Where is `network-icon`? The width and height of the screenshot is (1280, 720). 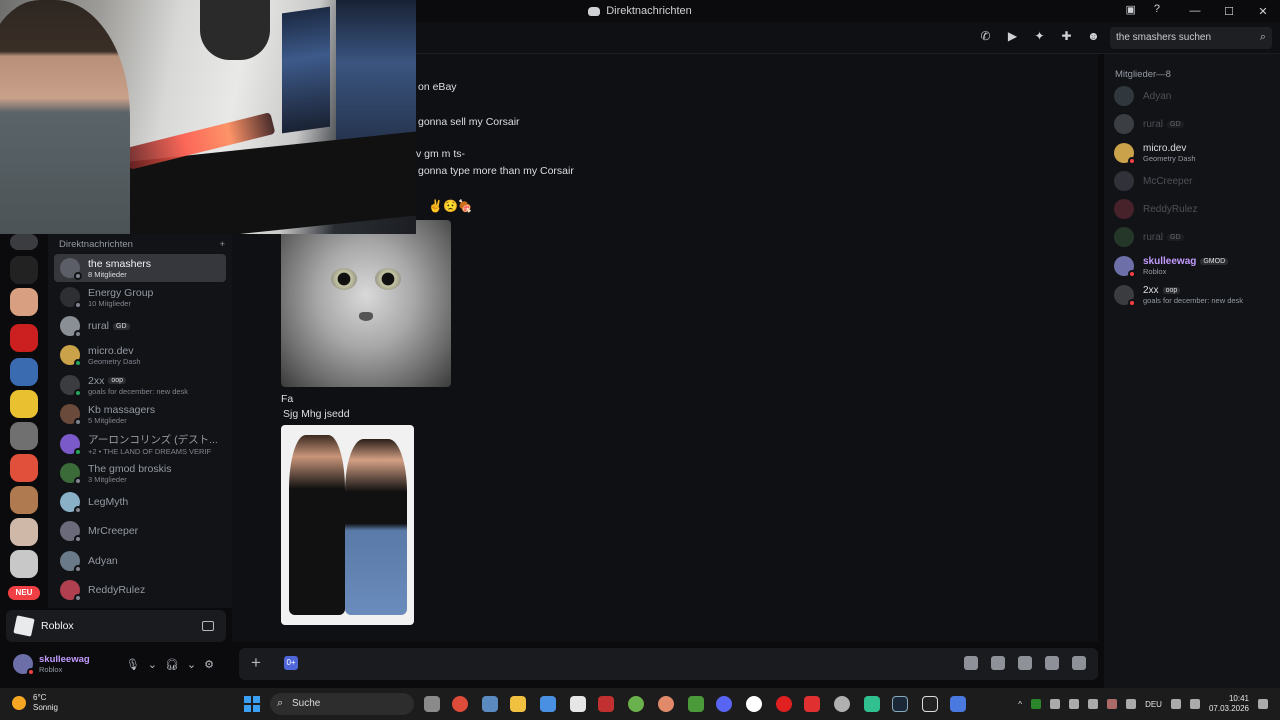 network-icon is located at coordinates (1175, 704).